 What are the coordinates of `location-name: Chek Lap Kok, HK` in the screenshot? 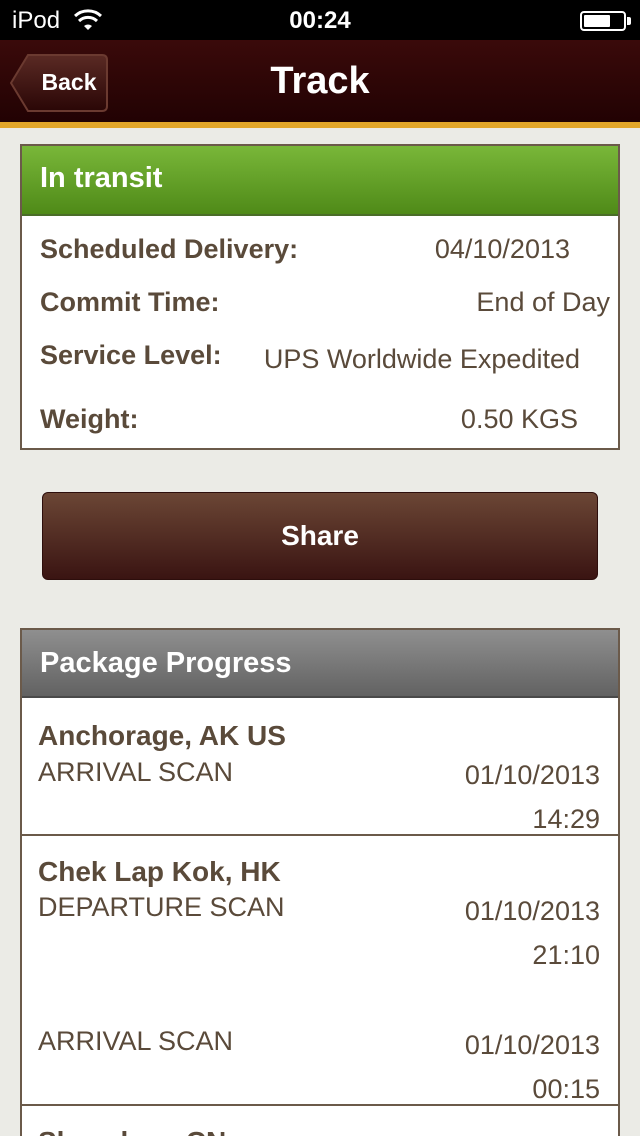 It's located at (159, 871).